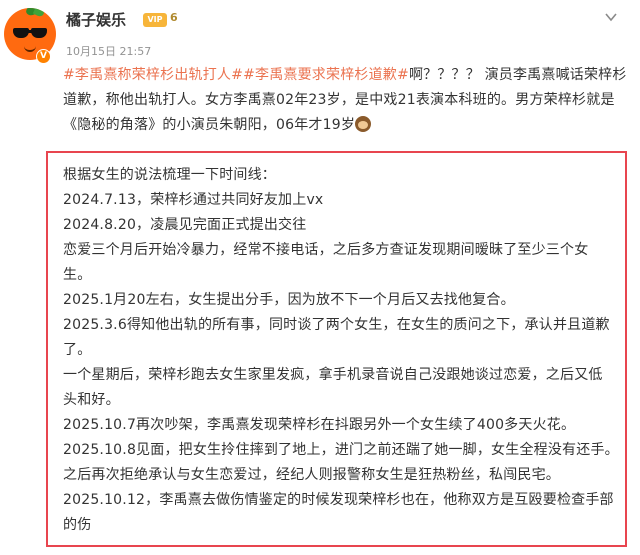  What do you see at coordinates (43, 56) in the screenshot?
I see `verified-badge-icon: V` at bounding box center [43, 56].